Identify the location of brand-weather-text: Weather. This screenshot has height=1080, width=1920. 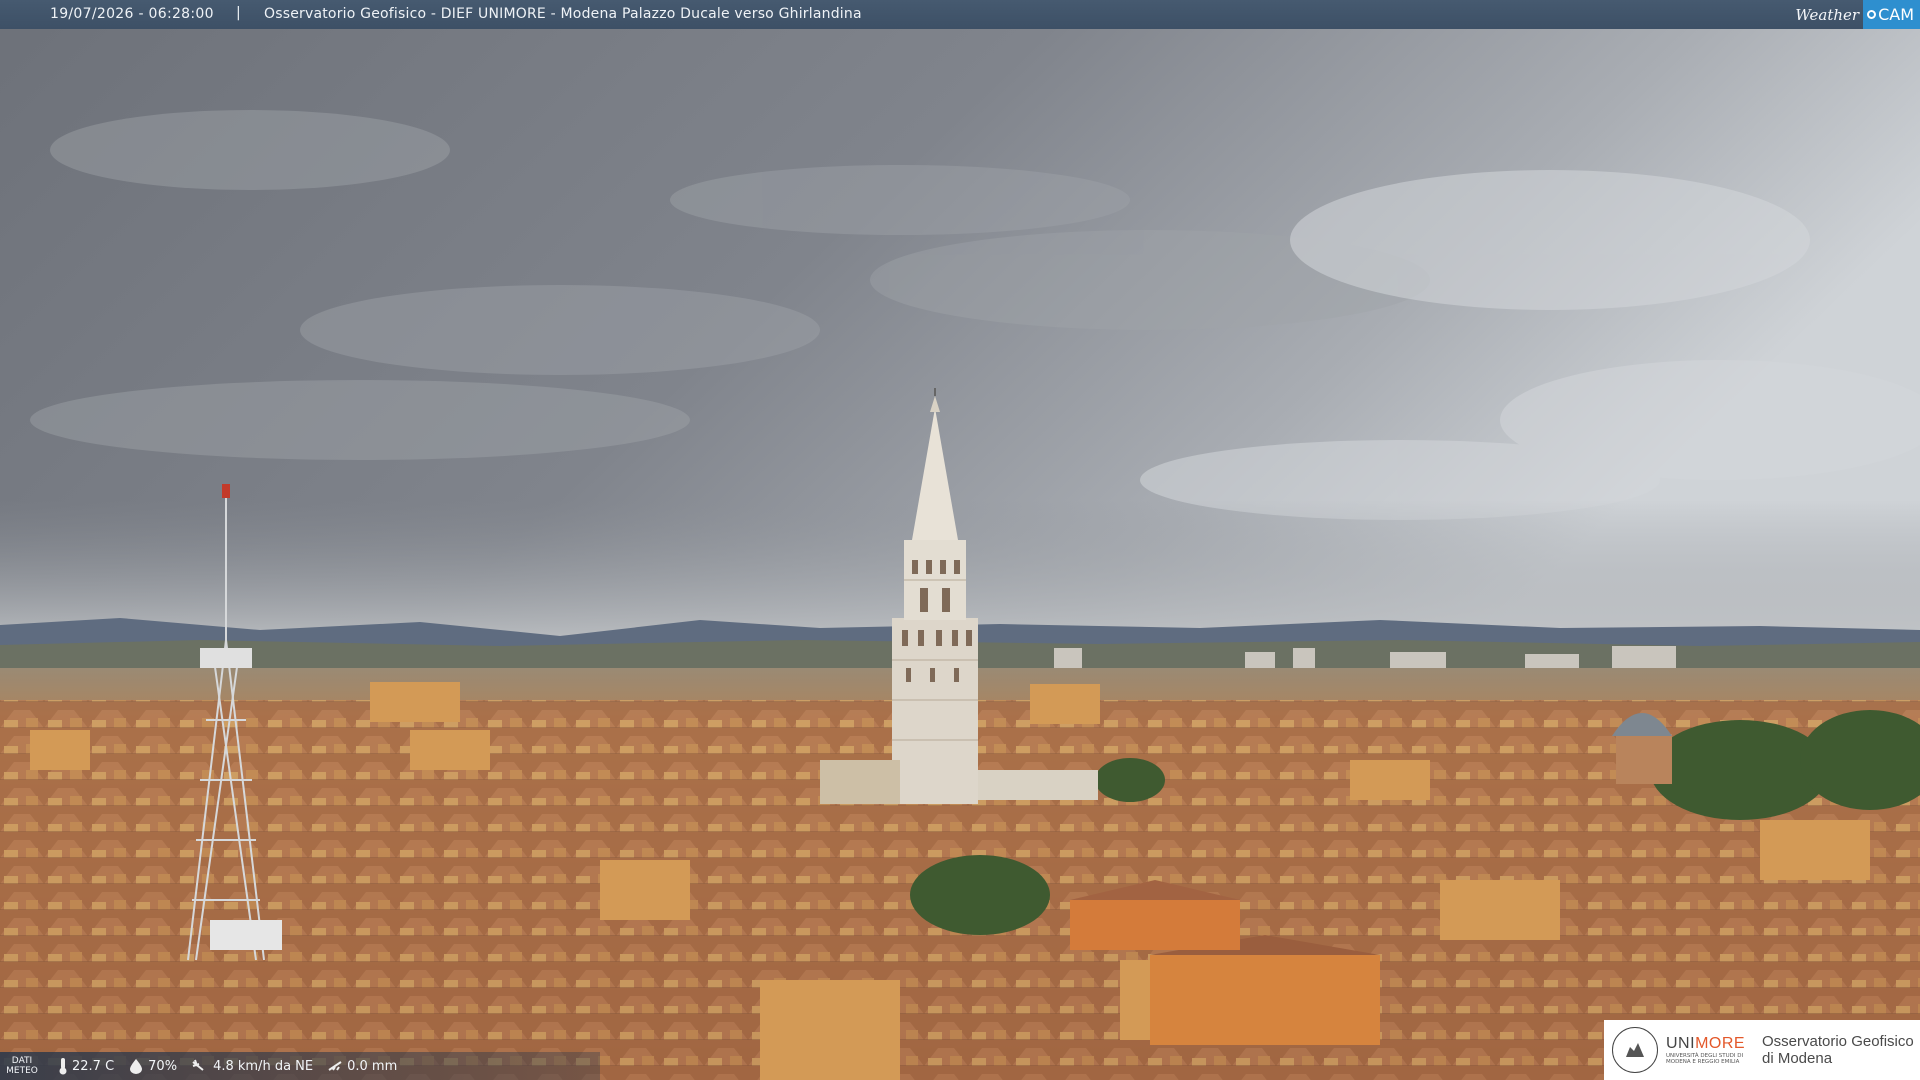
(1827, 14).